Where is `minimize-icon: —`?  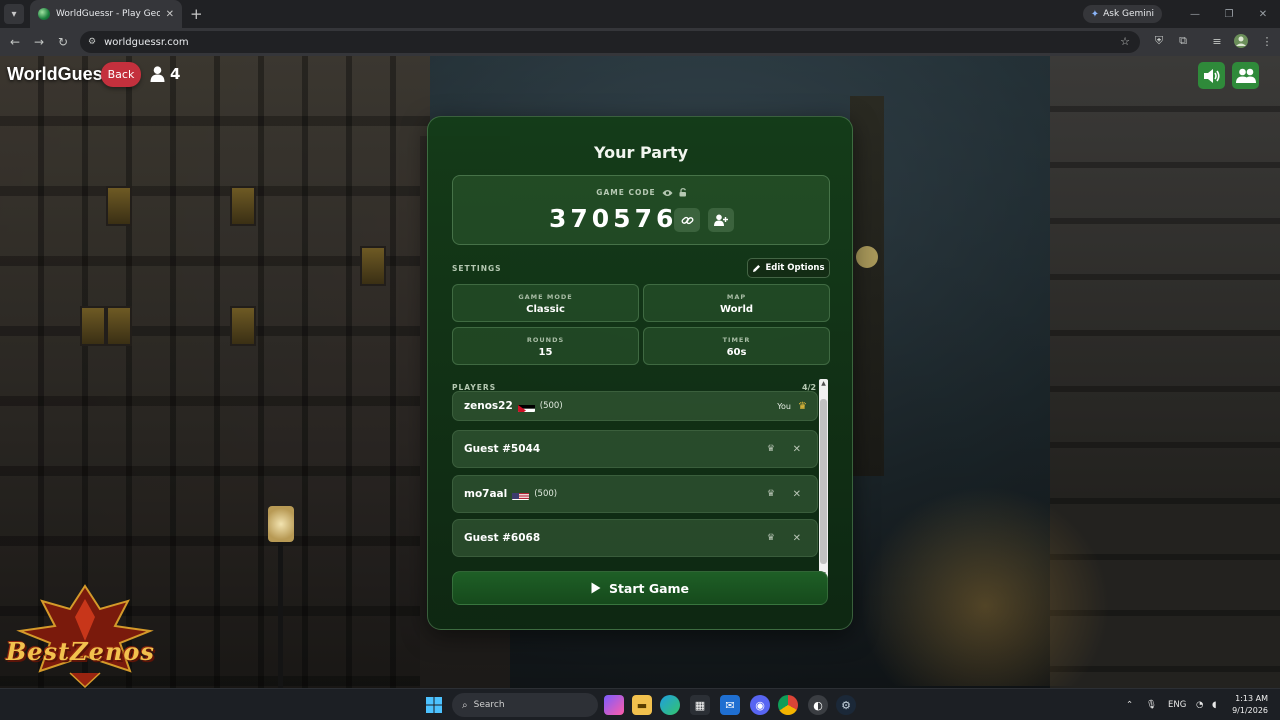
minimize-icon: — is located at coordinates (1195, 14).